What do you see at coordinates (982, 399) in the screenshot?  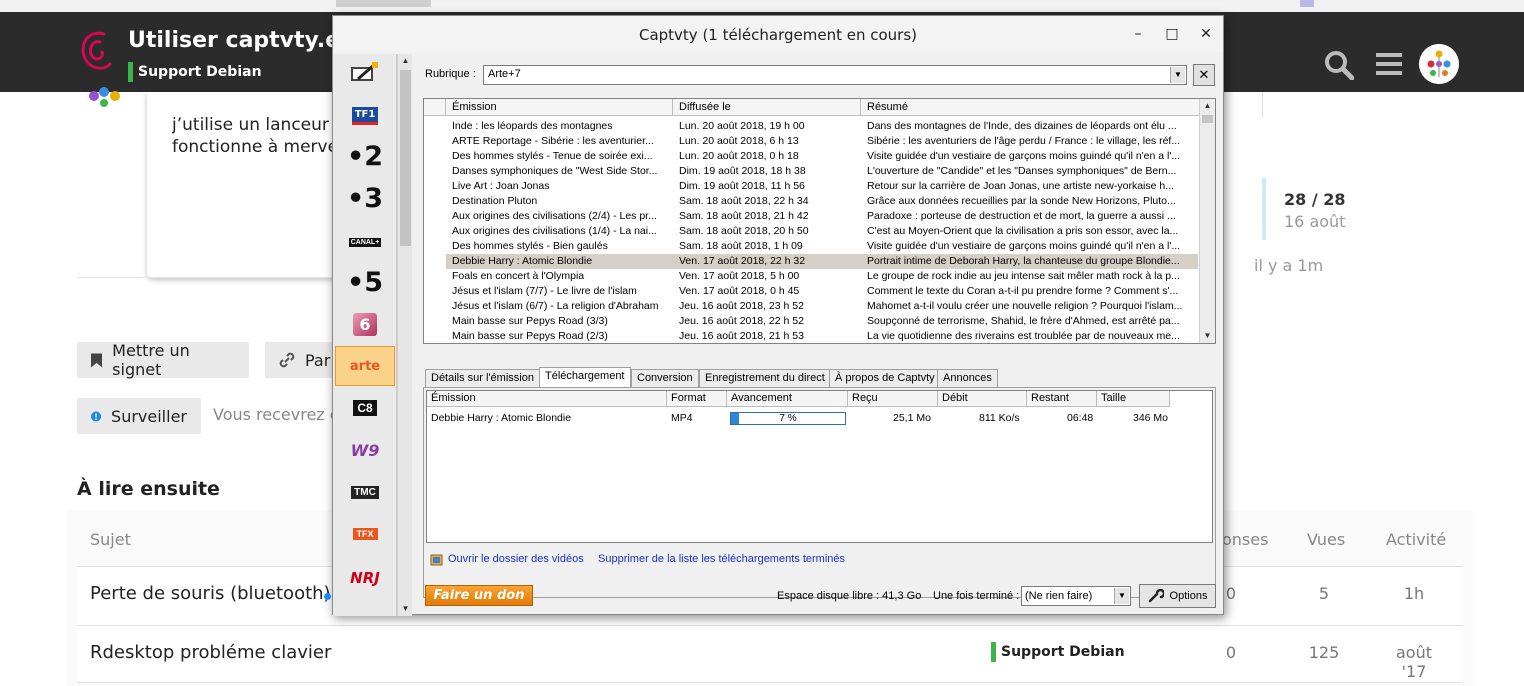 I see `dl-column-debit: Débit` at bounding box center [982, 399].